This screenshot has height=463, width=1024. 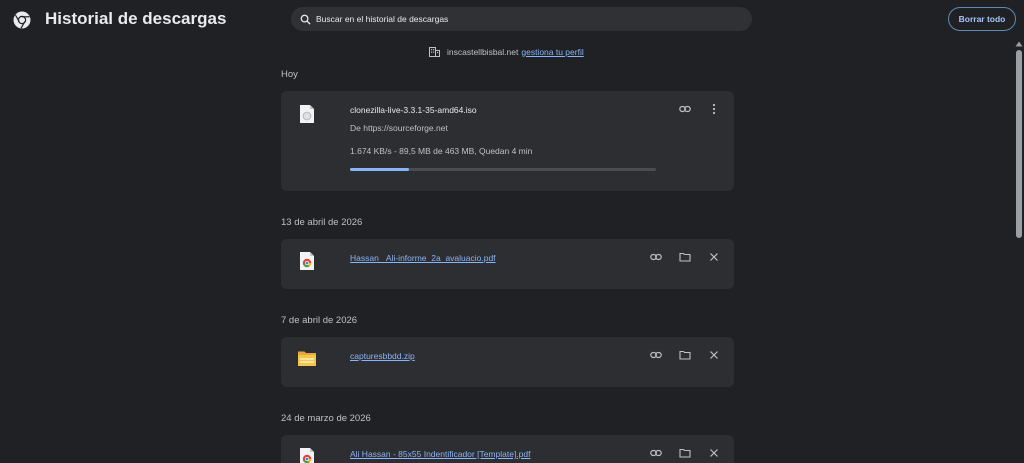 I want to click on search-input, so click(x=526, y=19).